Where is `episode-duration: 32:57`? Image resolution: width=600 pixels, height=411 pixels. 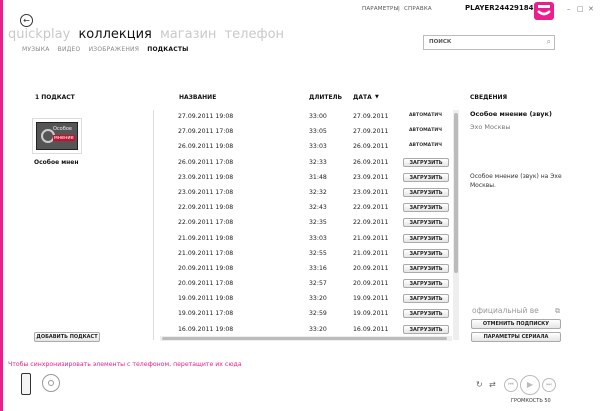
episode-duration: 32:57 is located at coordinates (318, 284).